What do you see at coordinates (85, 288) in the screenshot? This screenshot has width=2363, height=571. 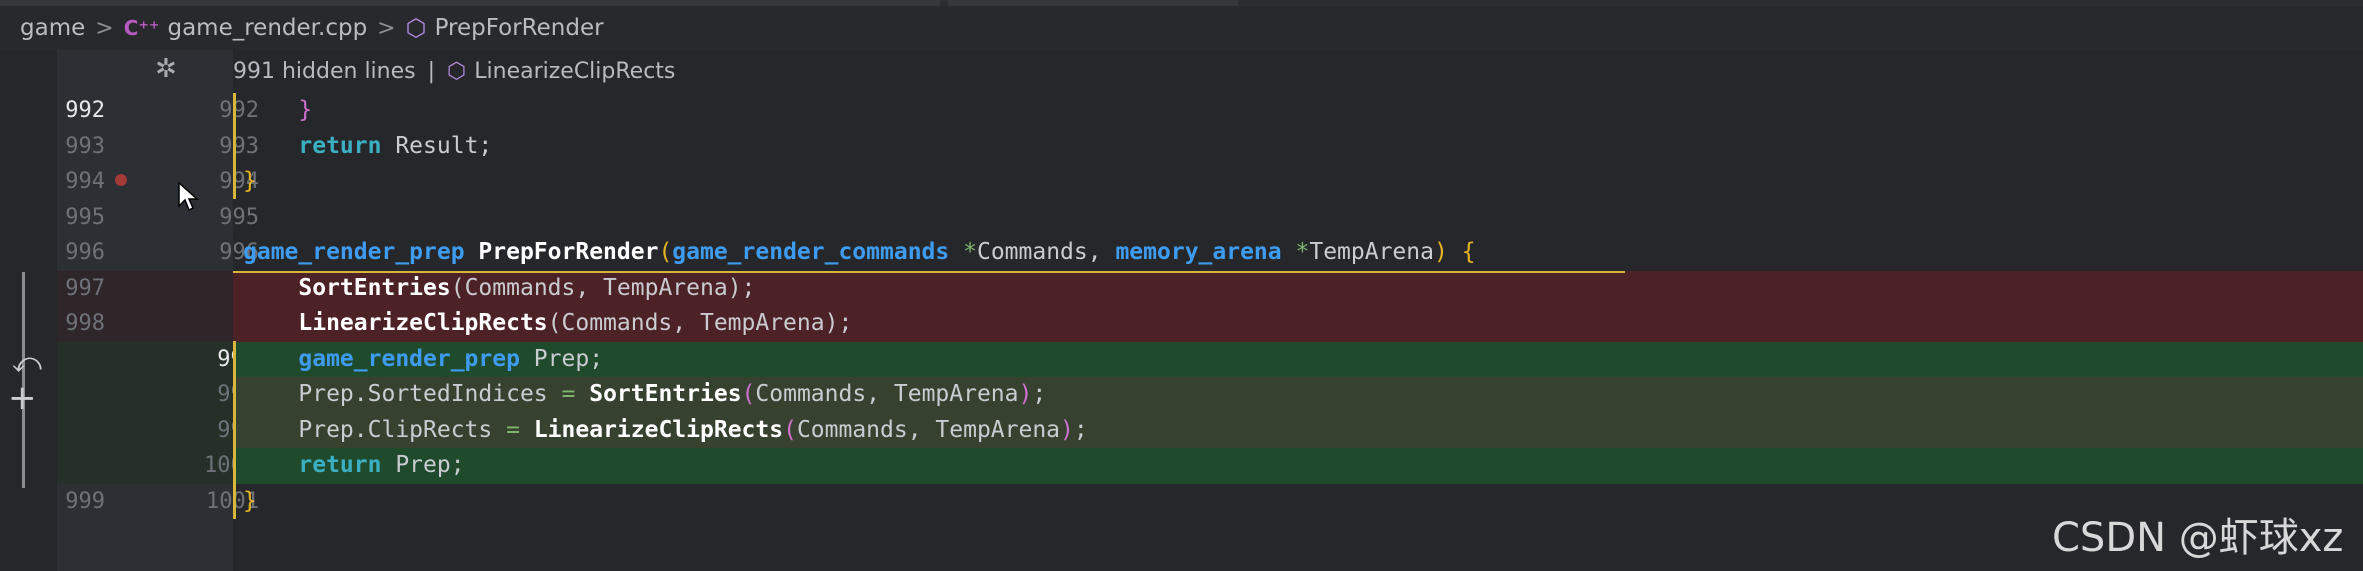 I see `line-number-old: 997` at bounding box center [85, 288].